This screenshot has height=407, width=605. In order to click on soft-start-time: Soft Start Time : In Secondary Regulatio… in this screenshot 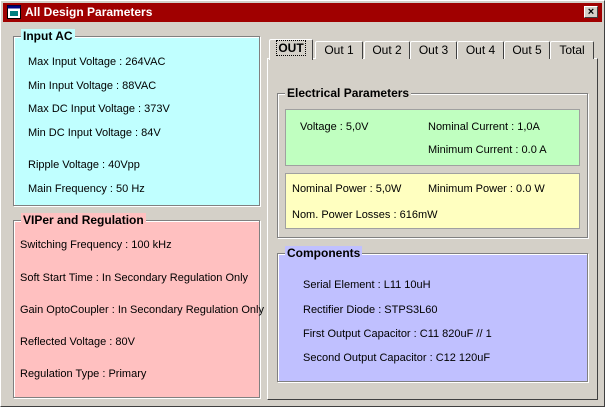, I will do `click(134, 278)`.